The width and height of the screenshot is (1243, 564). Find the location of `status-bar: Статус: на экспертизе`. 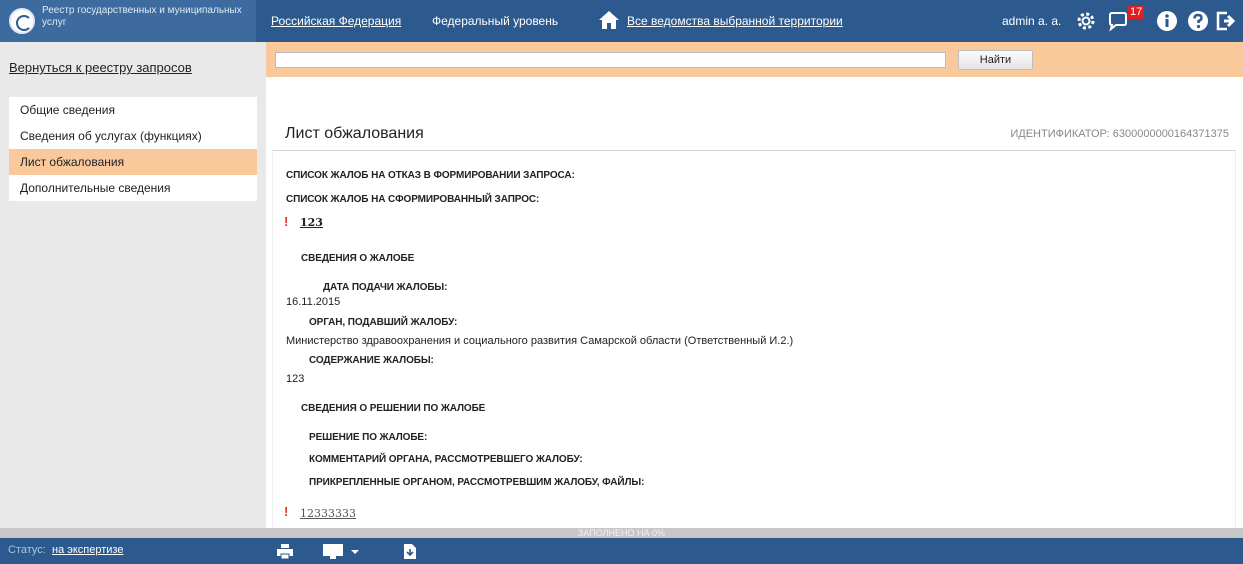

status-bar: Статус: на экспертизе is located at coordinates (621, 551).